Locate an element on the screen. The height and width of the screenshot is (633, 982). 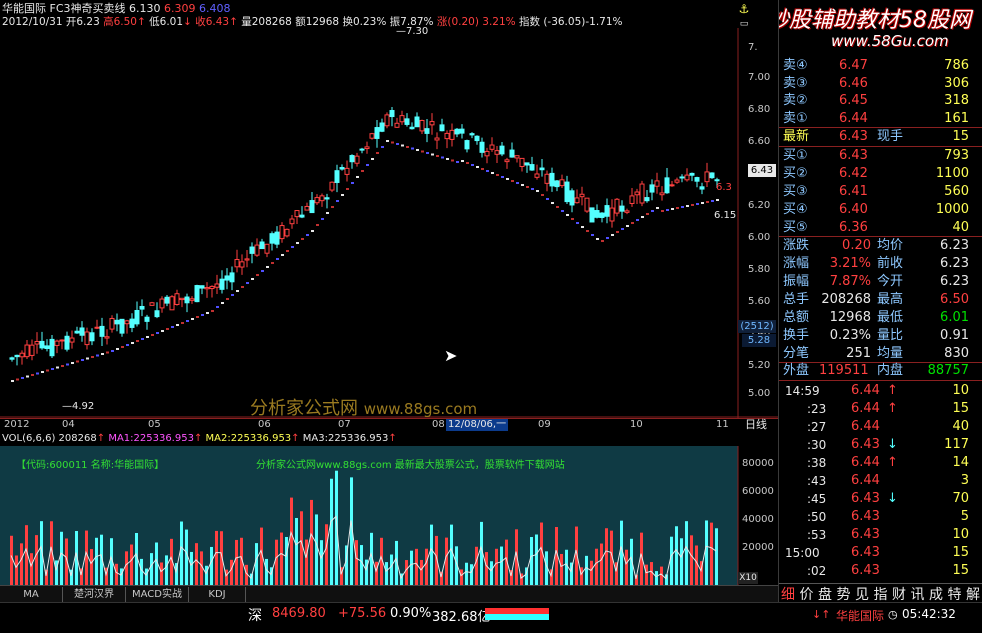
bid-price: 6.40 is located at coordinates (853, 209).